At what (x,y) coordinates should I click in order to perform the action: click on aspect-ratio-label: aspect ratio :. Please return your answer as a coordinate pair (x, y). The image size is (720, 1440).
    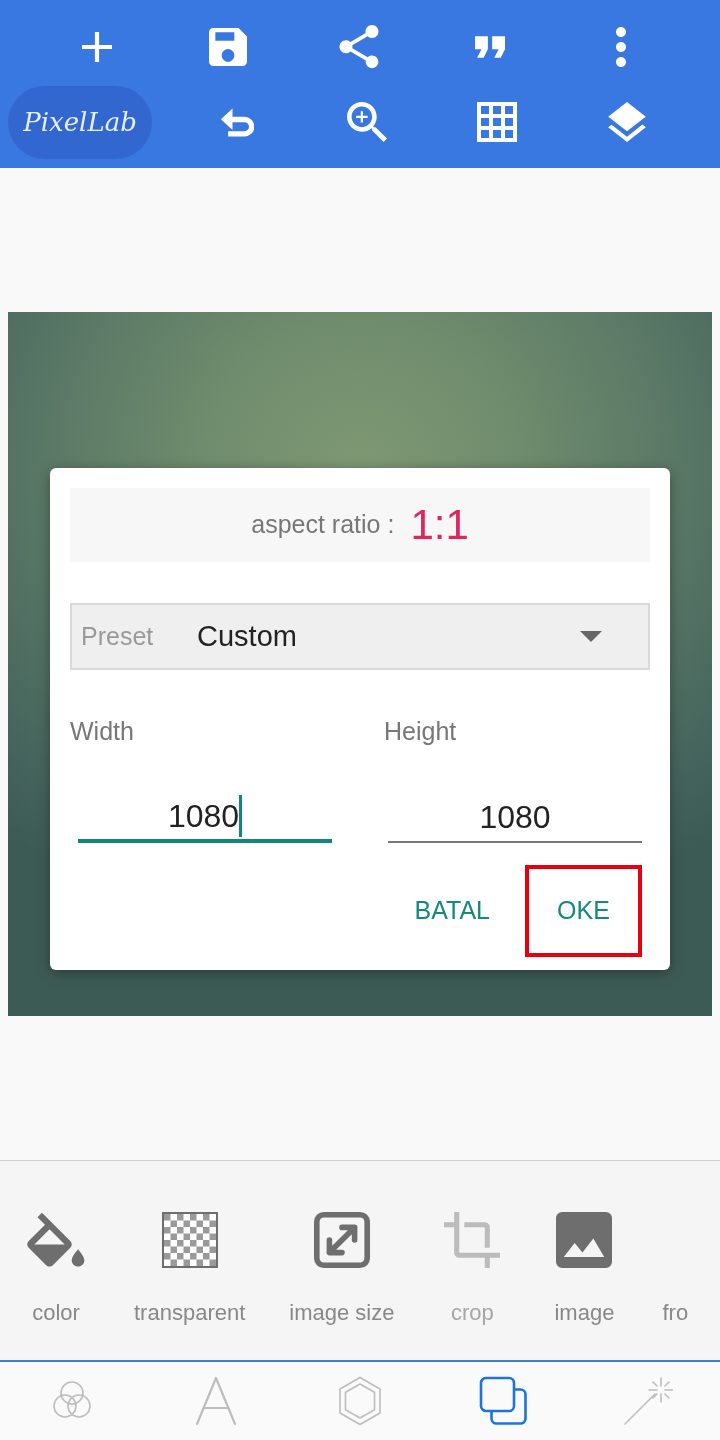
    Looking at the image, I should click on (323, 525).